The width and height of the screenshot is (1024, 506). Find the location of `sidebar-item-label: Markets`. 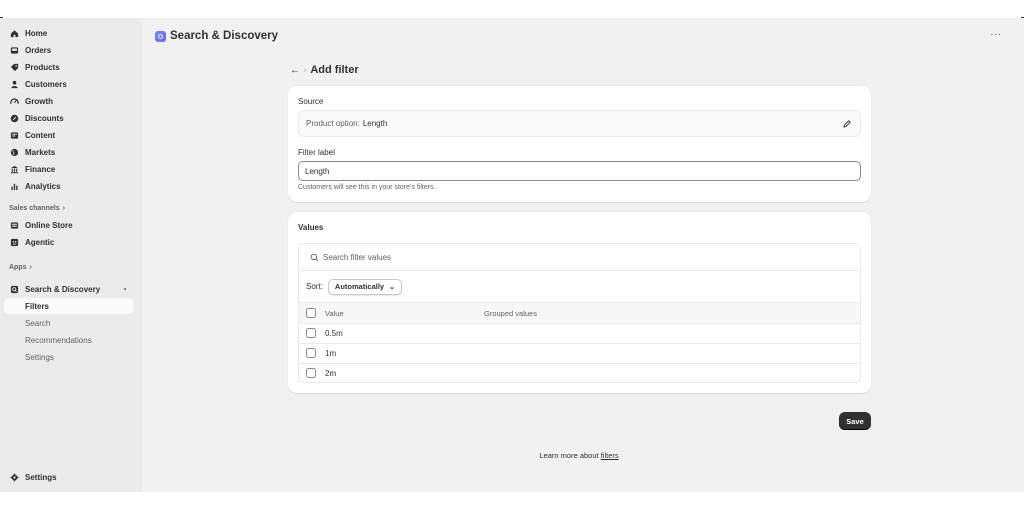

sidebar-item-label: Markets is located at coordinates (40, 152).